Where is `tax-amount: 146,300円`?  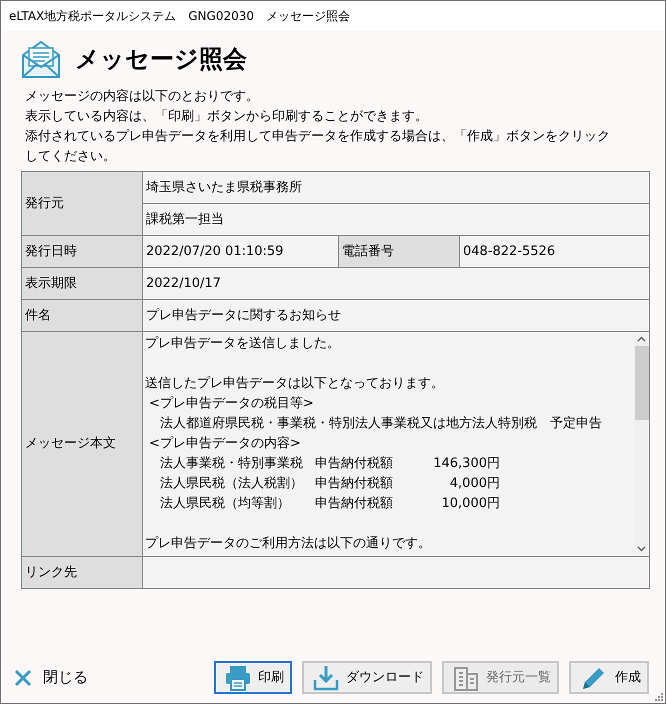 tax-amount: 146,300円 is located at coordinates (466, 464).